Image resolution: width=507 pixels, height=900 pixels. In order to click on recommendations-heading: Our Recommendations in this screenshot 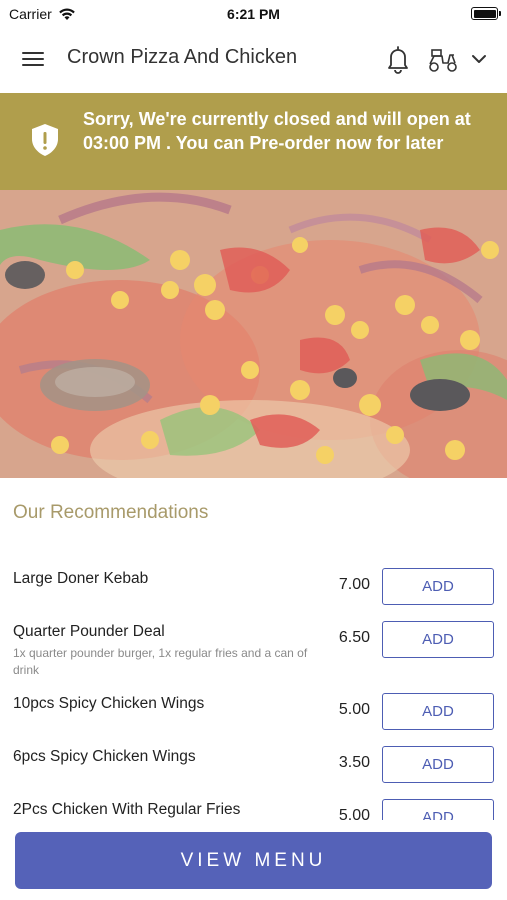, I will do `click(111, 512)`.